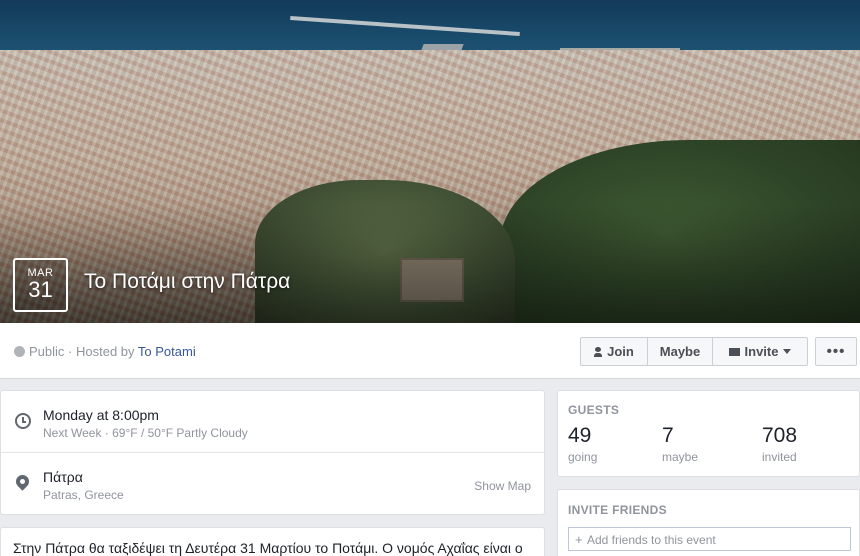  Describe the element at coordinates (617, 510) in the screenshot. I see `invite-friends-title: INVITE FRIENDS` at that location.